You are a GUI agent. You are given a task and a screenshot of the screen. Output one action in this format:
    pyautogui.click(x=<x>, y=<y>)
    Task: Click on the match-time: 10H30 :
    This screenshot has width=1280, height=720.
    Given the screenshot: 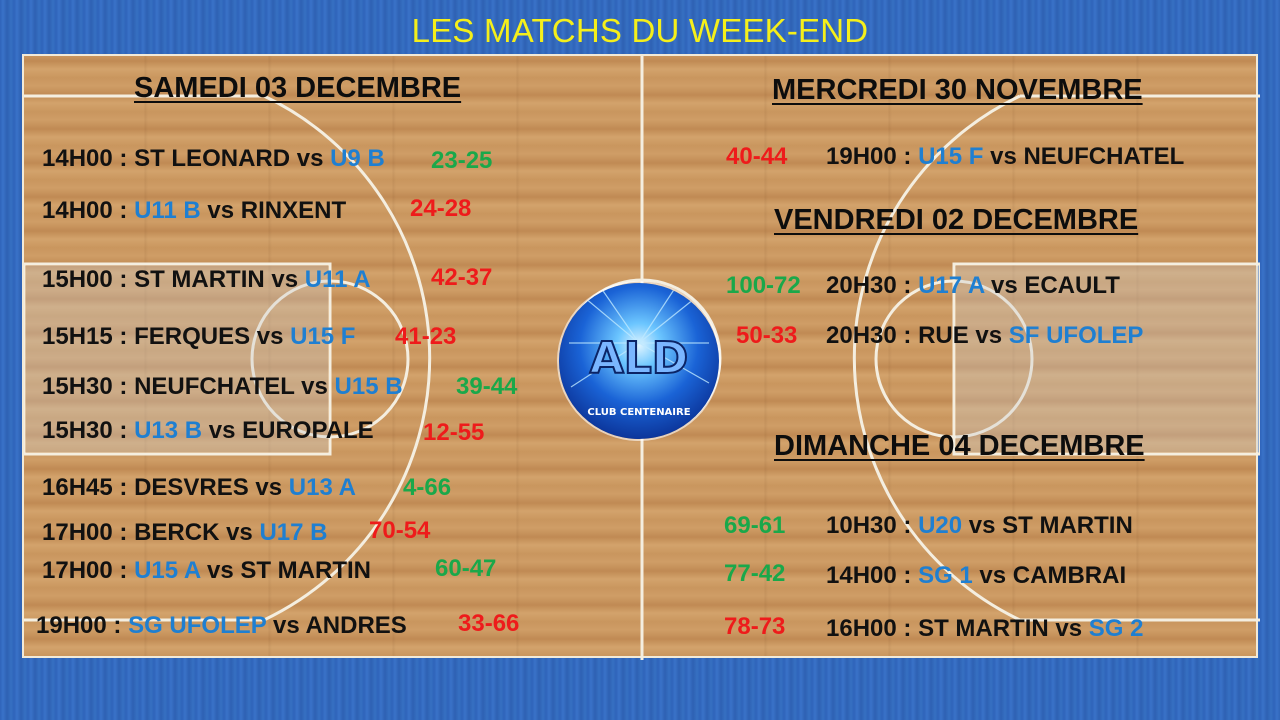 What is the action you would take?
    pyautogui.click(x=872, y=525)
    